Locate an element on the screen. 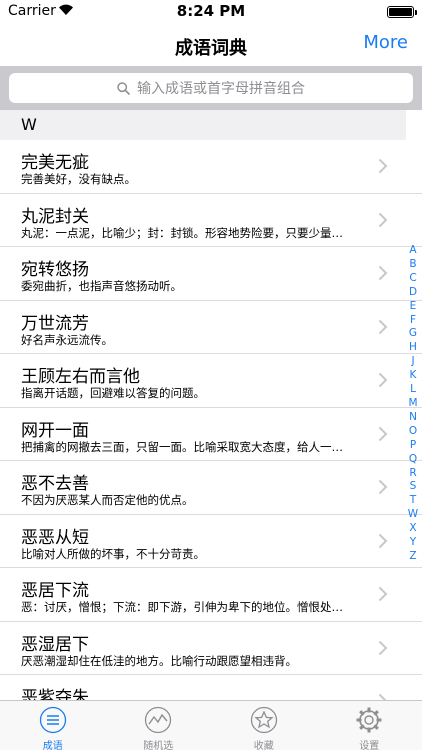 The height and width of the screenshot is (750, 422). idiom-title: 宛转悠扬 is located at coordinates (55, 270).